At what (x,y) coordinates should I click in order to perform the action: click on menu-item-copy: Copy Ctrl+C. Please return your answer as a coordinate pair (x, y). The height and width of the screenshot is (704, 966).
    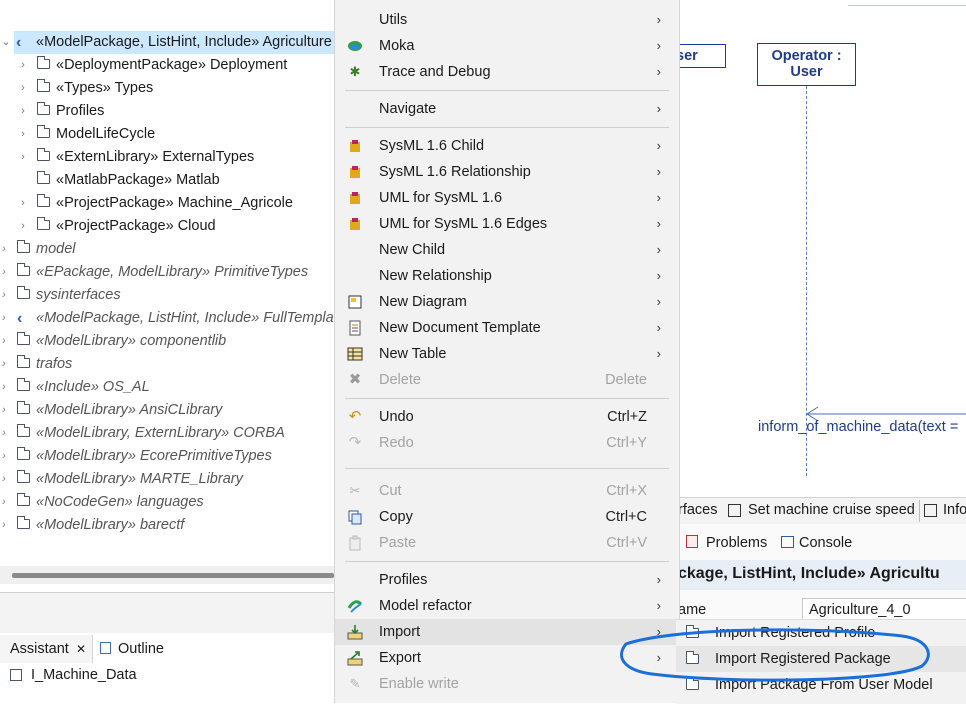
    Looking at the image, I should click on (507, 517).